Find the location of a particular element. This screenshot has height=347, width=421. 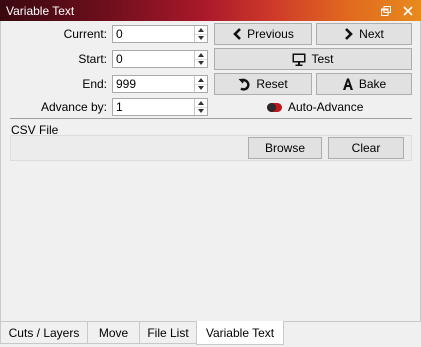

start-label: Start: is located at coordinates (92, 59).